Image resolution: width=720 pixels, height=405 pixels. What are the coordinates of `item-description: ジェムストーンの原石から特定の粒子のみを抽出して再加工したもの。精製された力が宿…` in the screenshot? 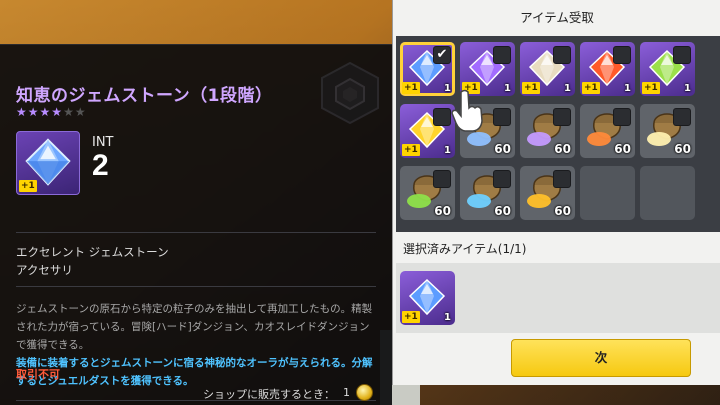 It's located at (196, 345).